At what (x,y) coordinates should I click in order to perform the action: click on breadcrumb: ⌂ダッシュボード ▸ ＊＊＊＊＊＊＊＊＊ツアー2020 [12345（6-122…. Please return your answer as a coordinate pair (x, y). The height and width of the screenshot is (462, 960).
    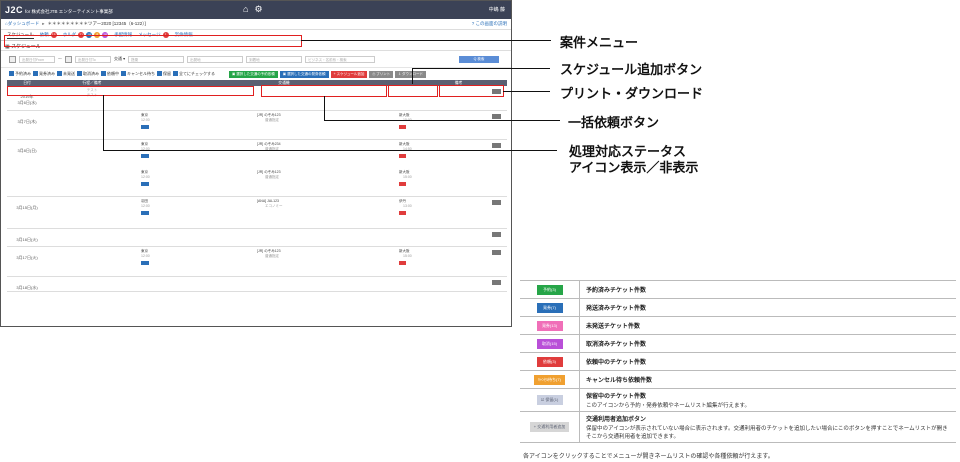
    Looking at the image, I should click on (256, 24).